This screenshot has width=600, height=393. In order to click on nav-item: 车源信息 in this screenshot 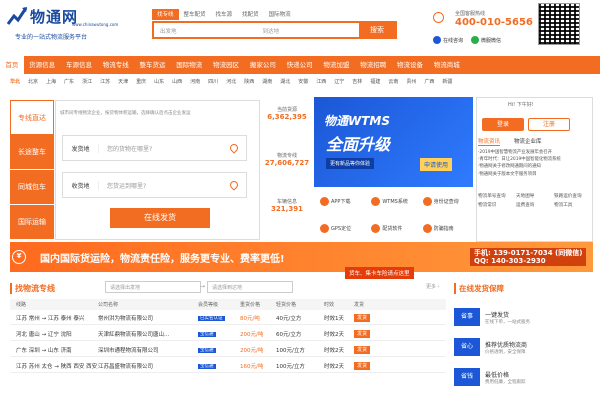, I will do `click(79, 65)`.